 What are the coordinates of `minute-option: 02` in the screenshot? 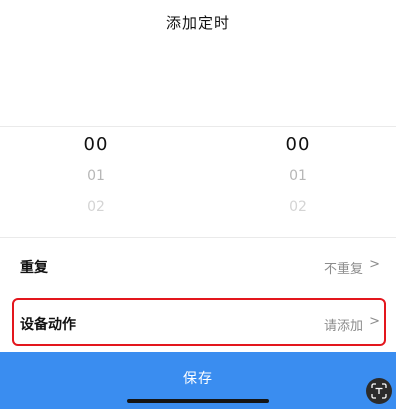 It's located at (298, 207).